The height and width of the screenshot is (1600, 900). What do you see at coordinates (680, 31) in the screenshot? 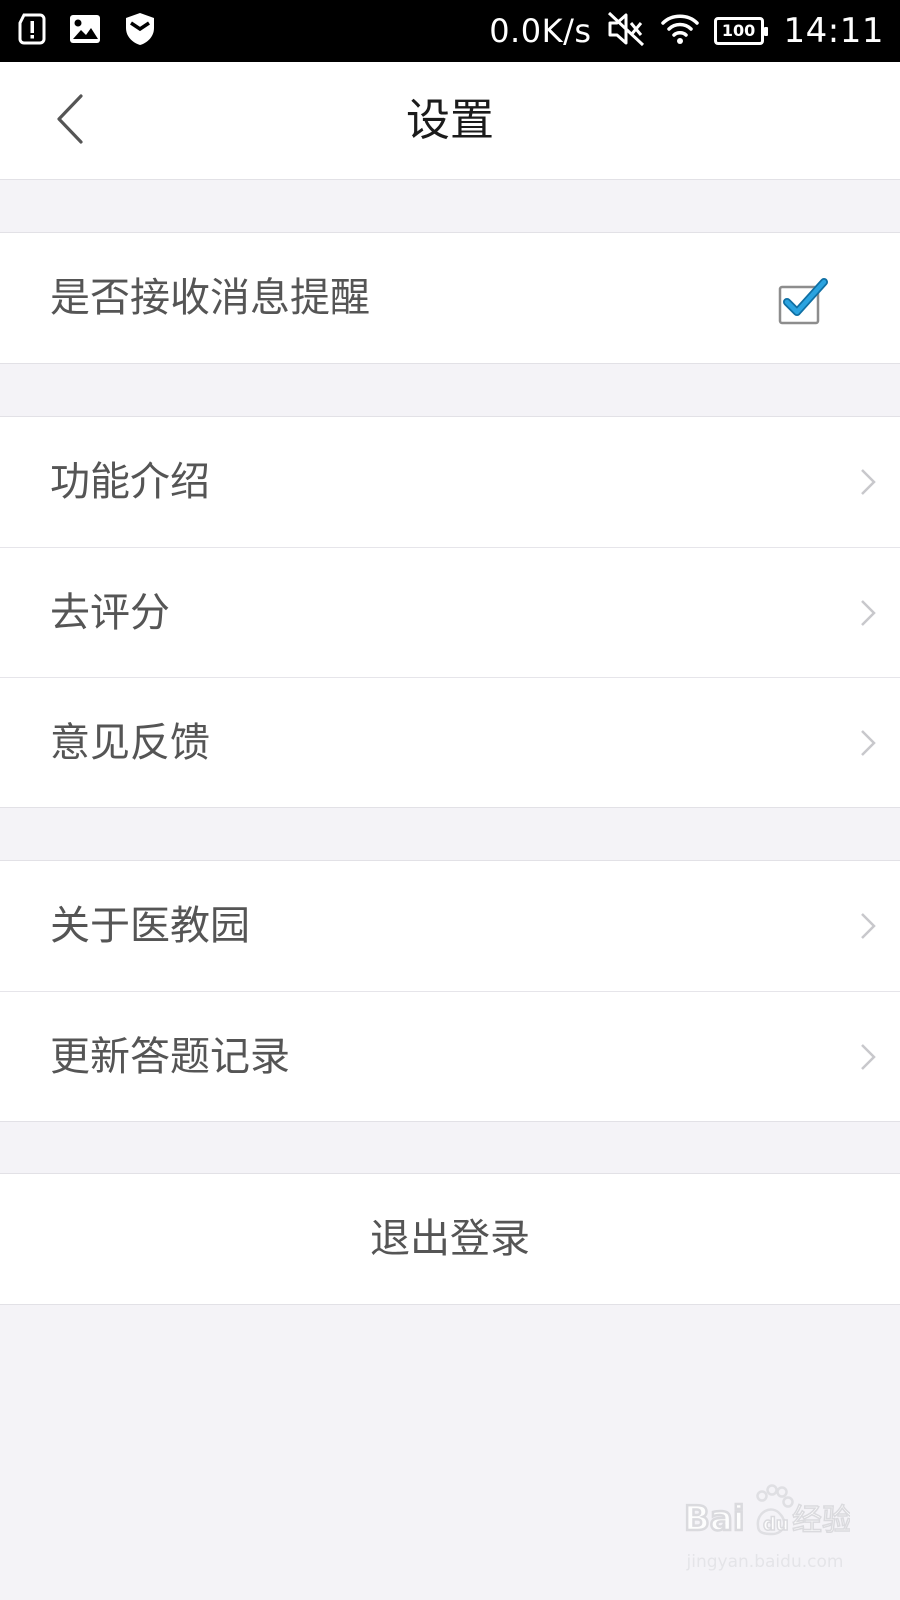
I see `wifi-icon` at bounding box center [680, 31].